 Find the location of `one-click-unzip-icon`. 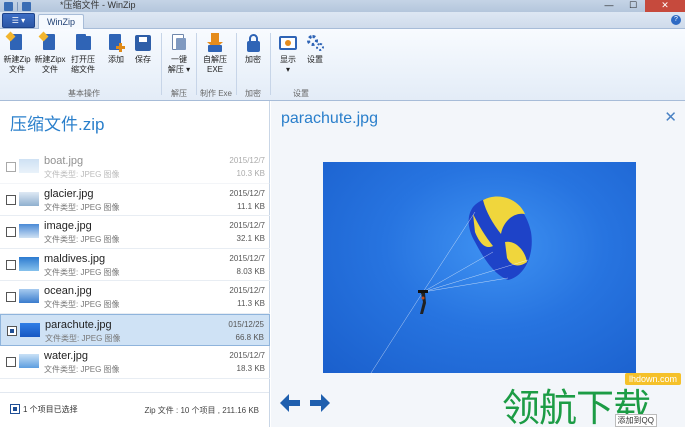

one-click-unzip-icon is located at coordinates (179, 43).